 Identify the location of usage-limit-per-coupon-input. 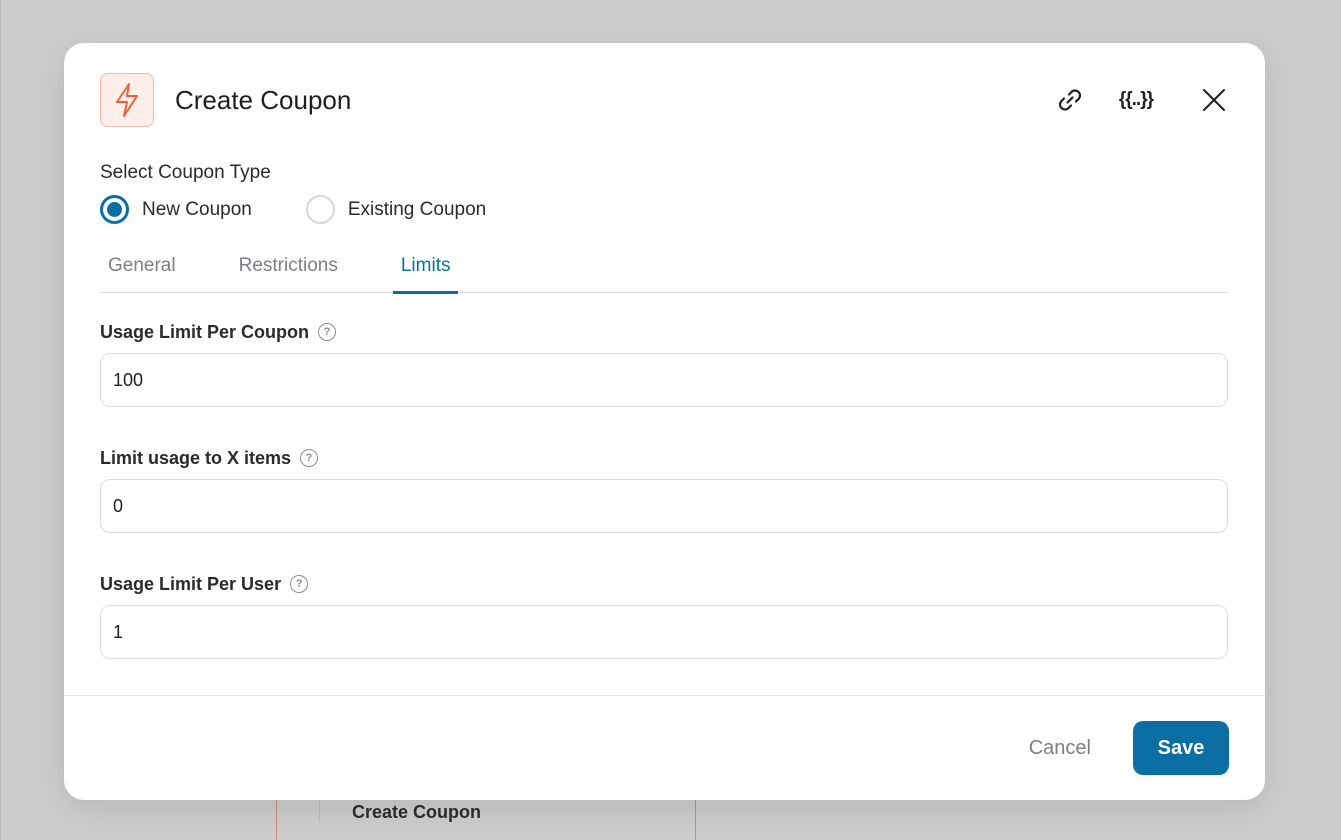
(664, 380).